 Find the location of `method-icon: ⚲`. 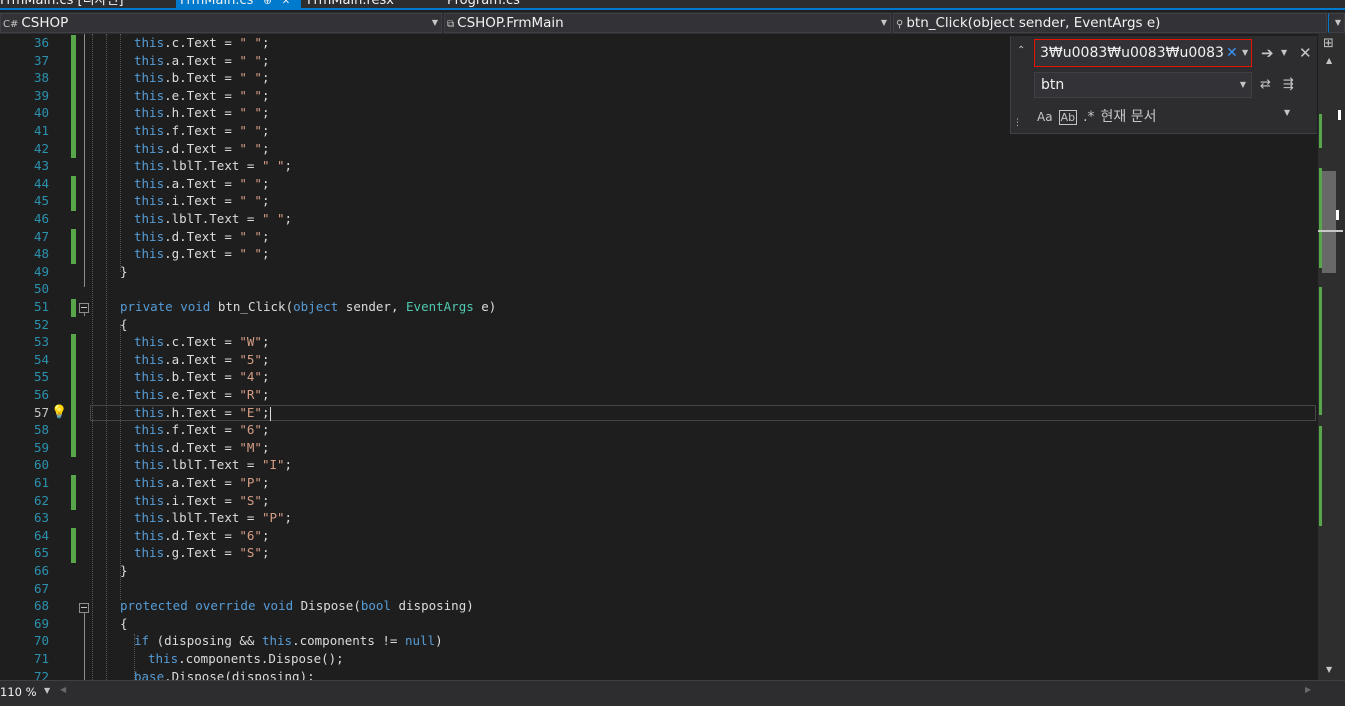

method-icon: ⚲ is located at coordinates (900, 24).